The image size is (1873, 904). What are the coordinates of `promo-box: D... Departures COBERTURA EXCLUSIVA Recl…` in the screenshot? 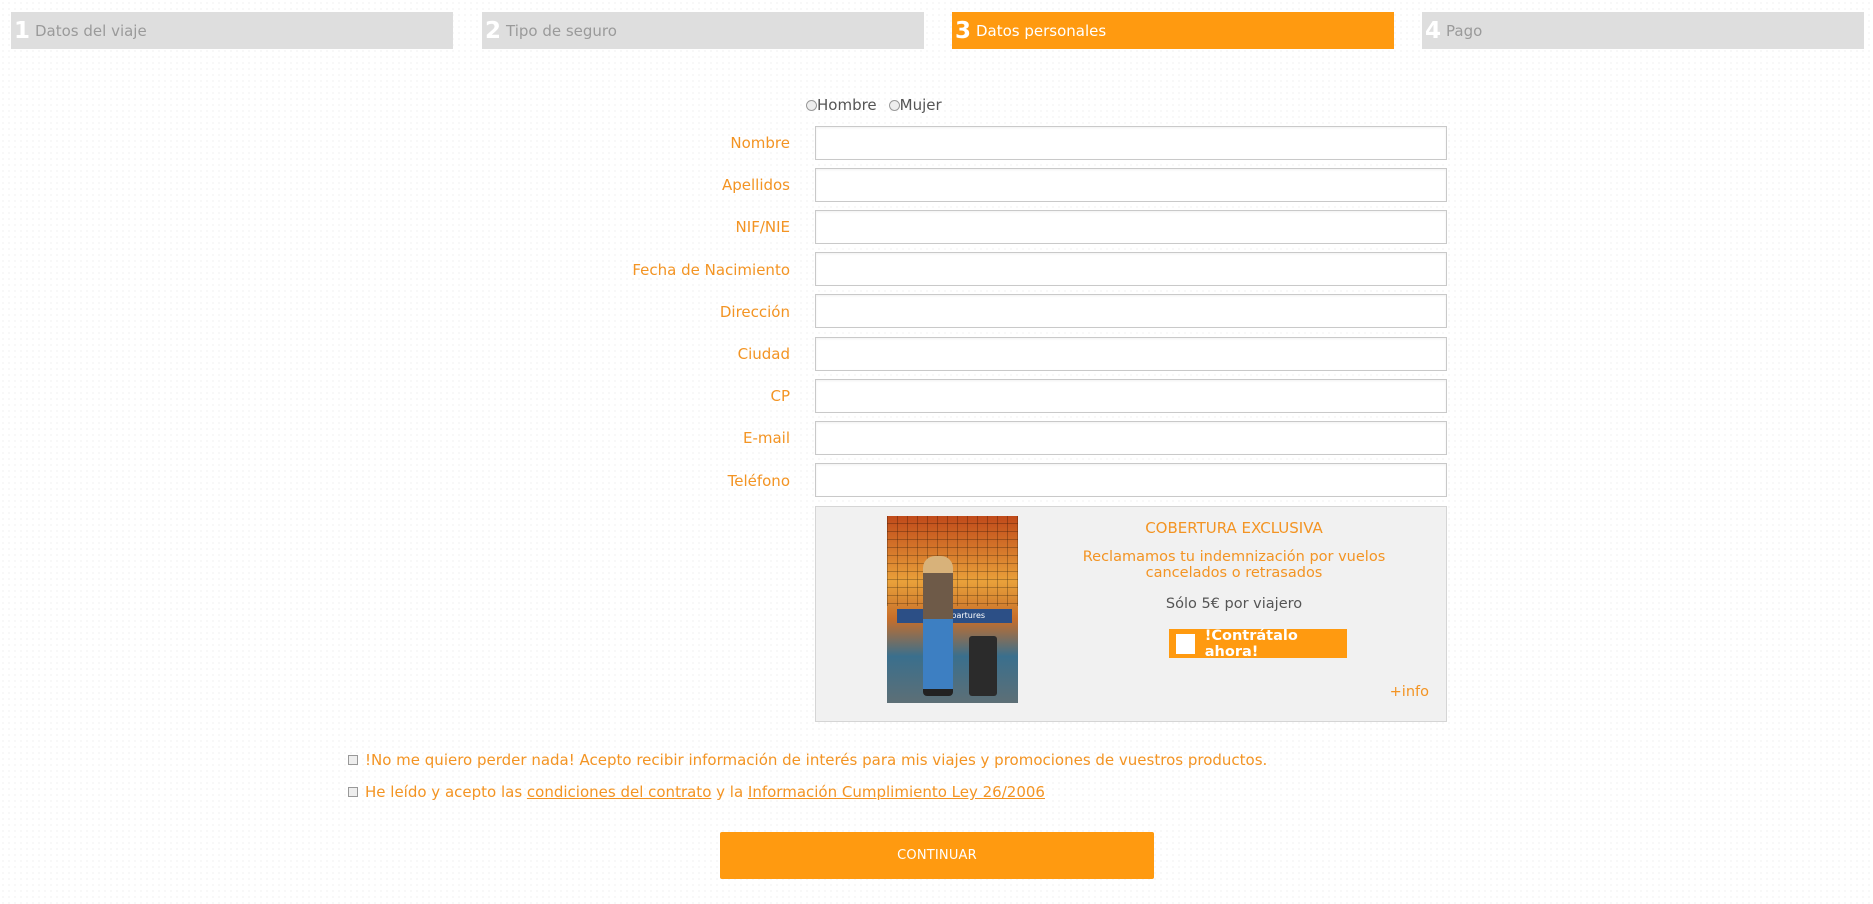 It's located at (1131, 614).